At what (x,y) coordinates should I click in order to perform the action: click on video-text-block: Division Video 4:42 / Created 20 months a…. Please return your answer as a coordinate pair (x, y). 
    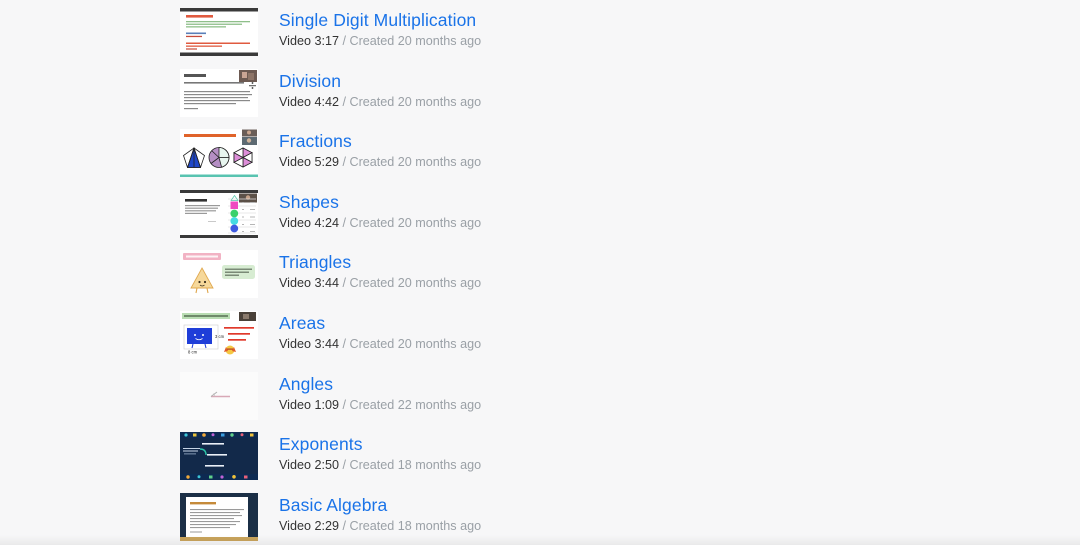
    Looking at the image, I should click on (380, 90).